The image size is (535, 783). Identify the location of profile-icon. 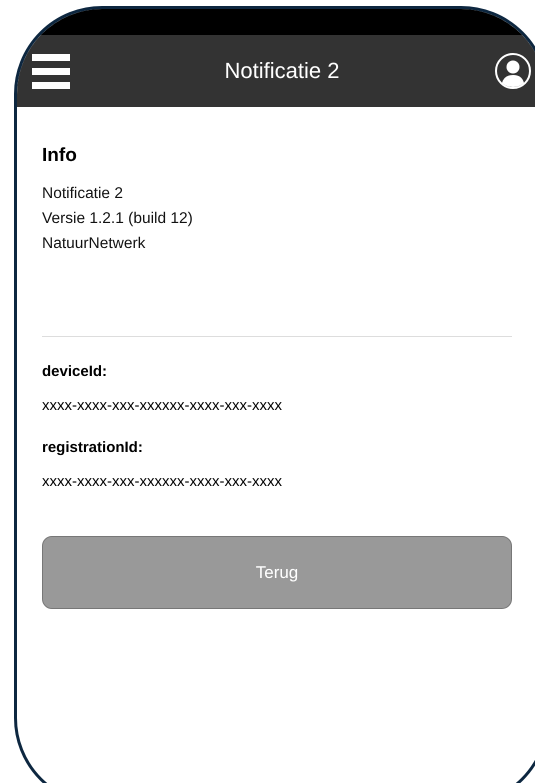
(513, 71).